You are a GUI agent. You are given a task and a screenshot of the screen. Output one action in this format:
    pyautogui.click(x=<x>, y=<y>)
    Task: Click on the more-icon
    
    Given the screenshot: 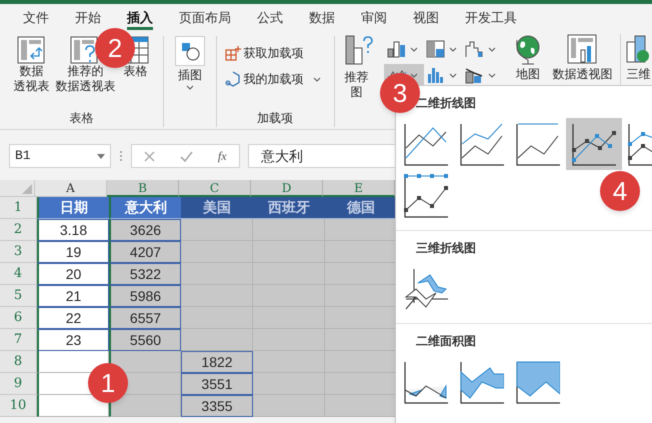 What is the action you would take?
    pyautogui.click(x=121, y=156)
    